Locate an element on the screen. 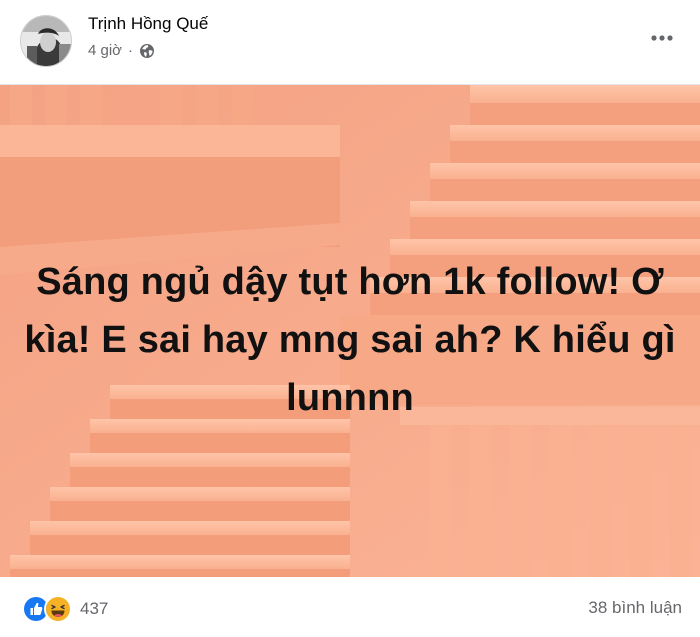 This screenshot has width=700, height=637. reactions-summary: 437 is located at coordinates (65, 609).